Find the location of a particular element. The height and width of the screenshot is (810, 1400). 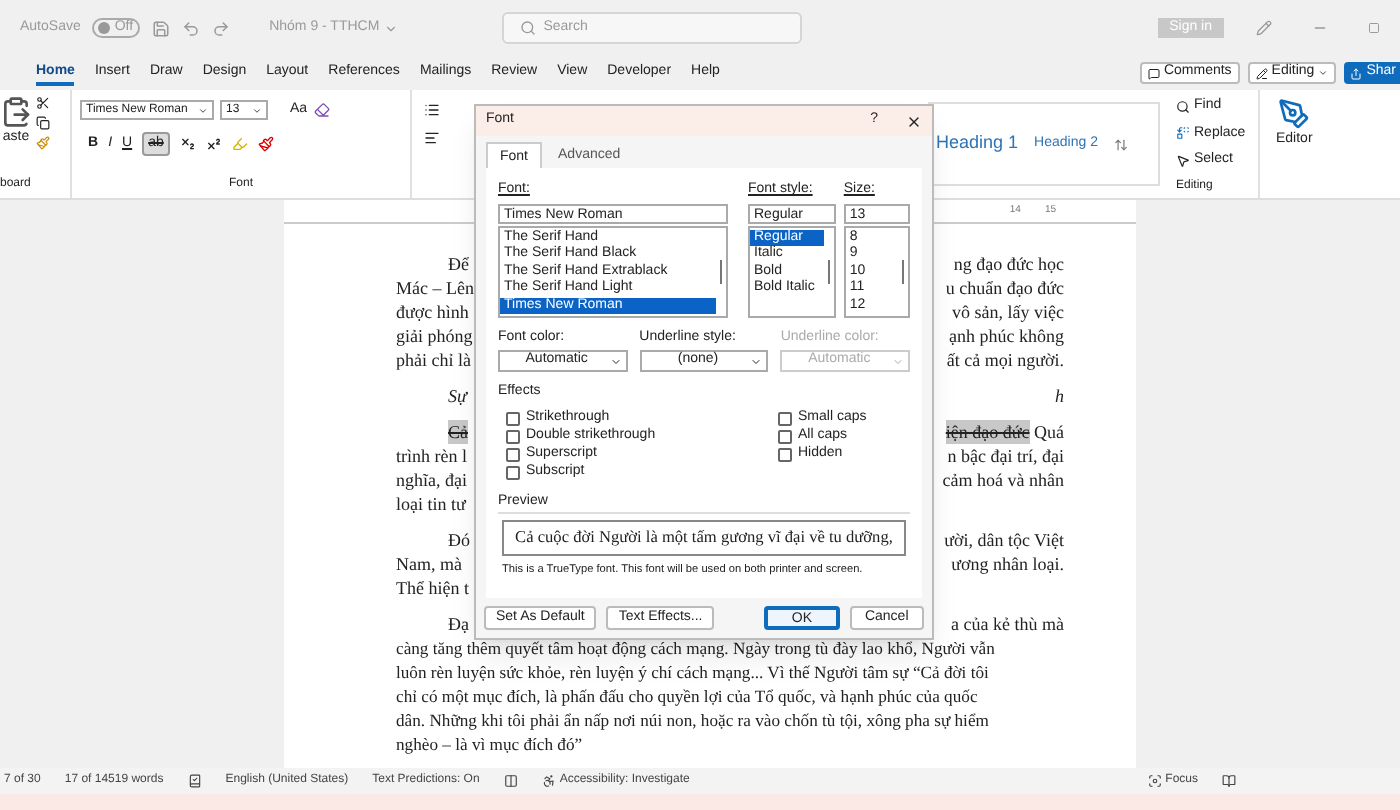

document-text: ương nhân loại. is located at coordinates (1007, 564).